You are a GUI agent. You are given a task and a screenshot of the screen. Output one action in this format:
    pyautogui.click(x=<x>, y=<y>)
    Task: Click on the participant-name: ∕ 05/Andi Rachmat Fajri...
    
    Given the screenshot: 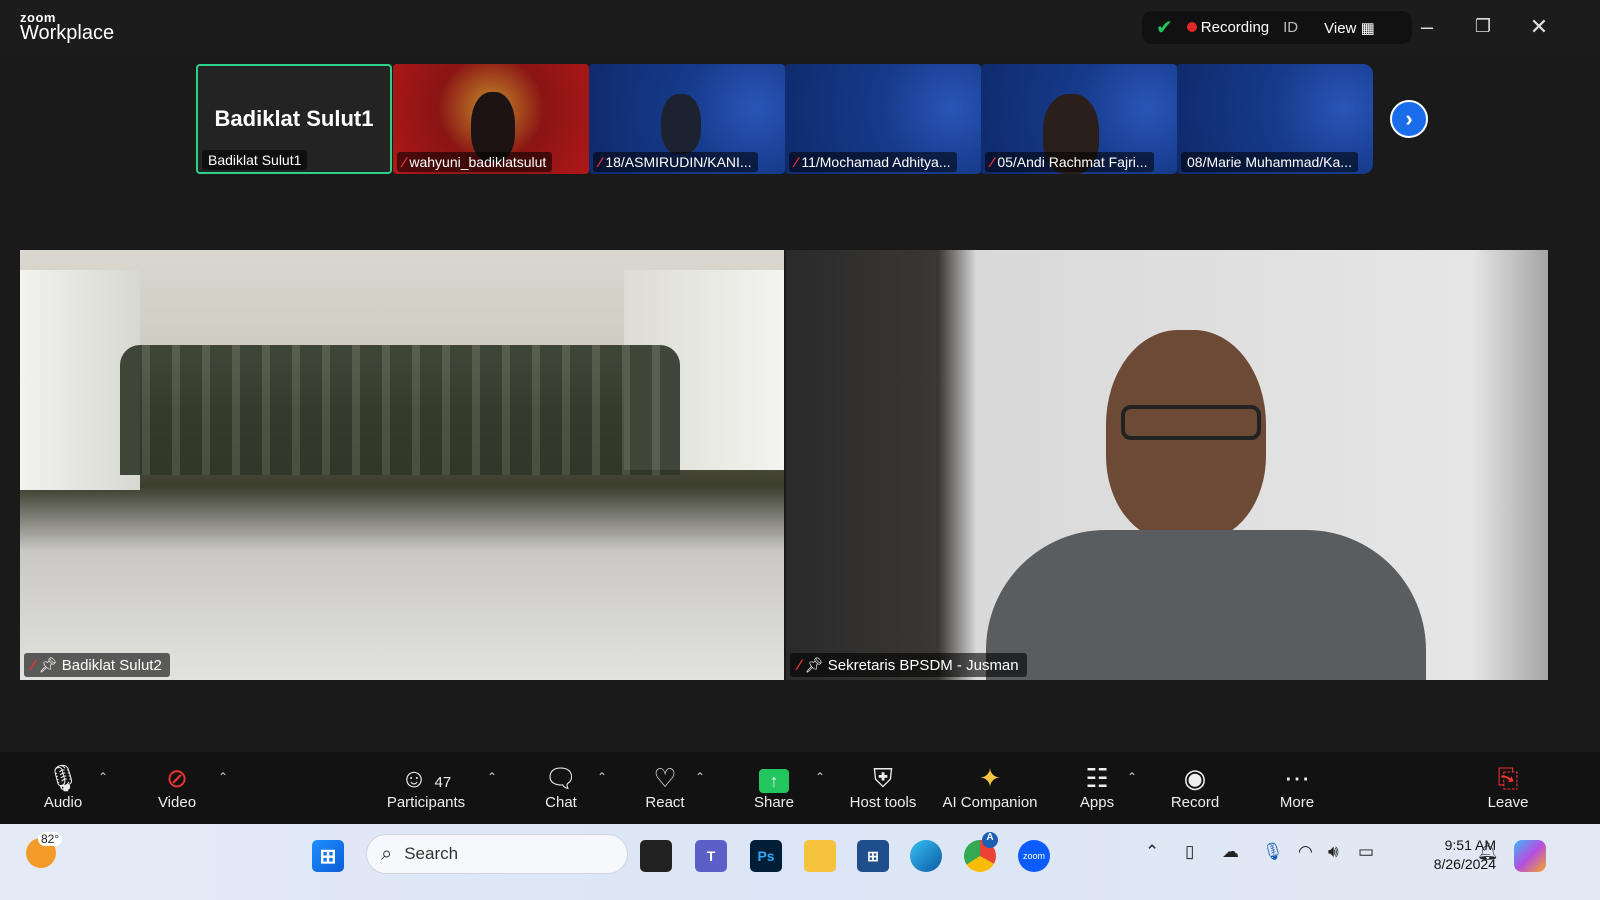 What is the action you would take?
    pyautogui.click(x=1069, y=162)
    